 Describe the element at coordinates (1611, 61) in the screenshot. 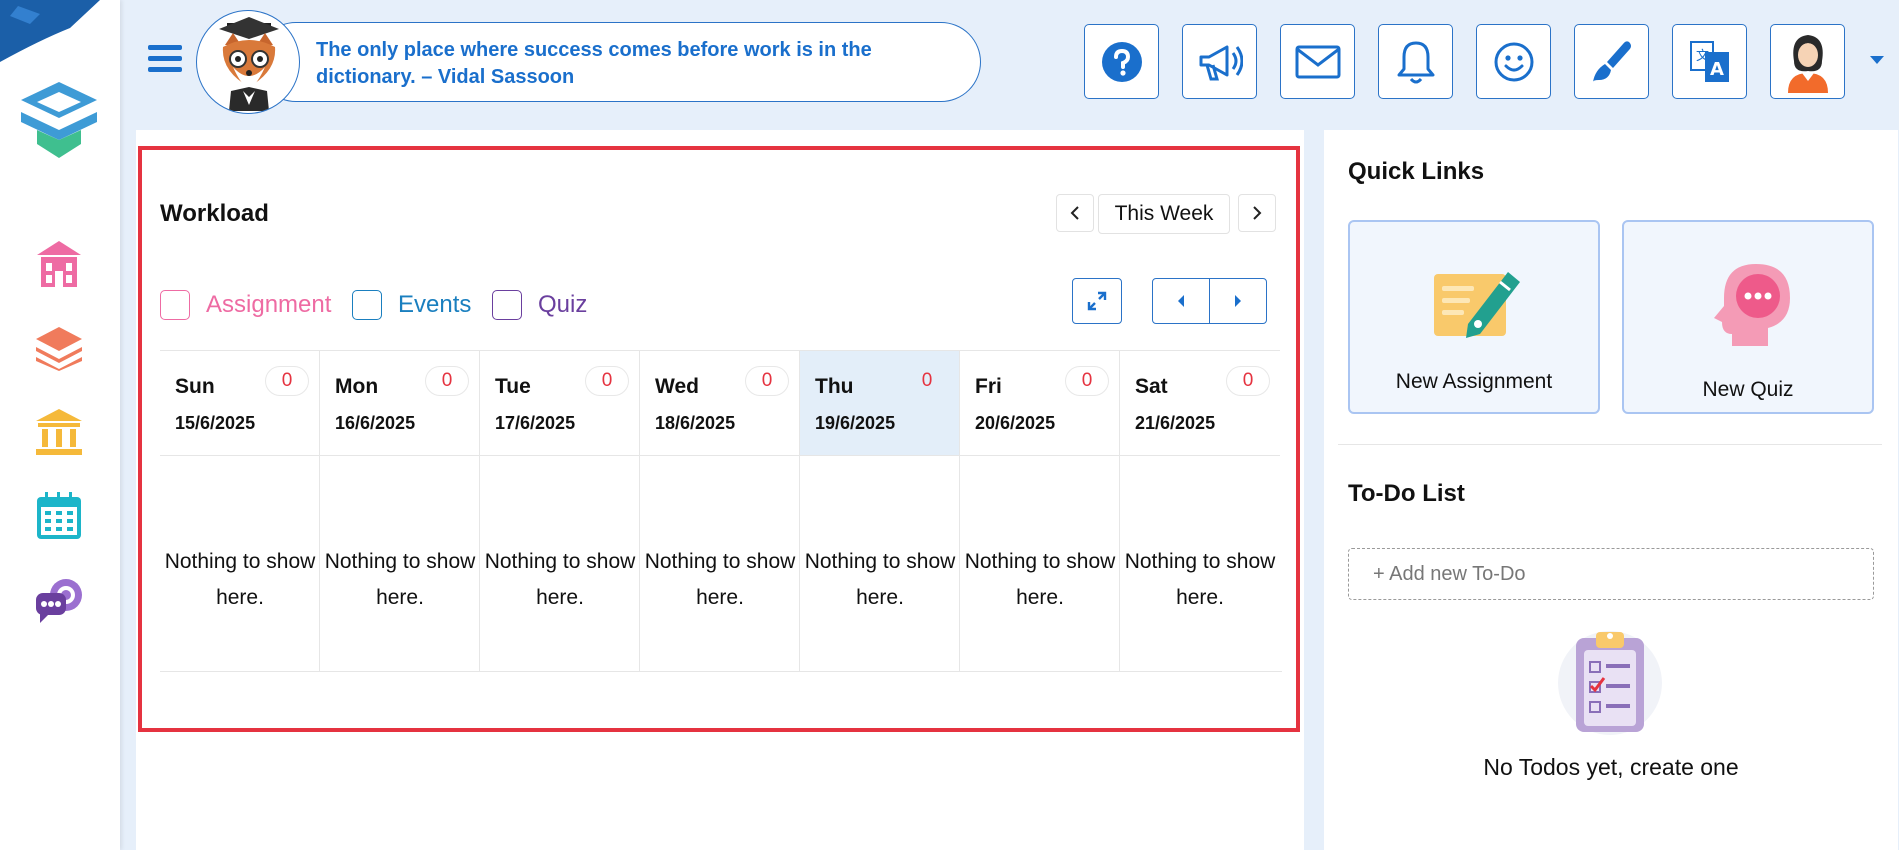

I see `theme-button` at that location.